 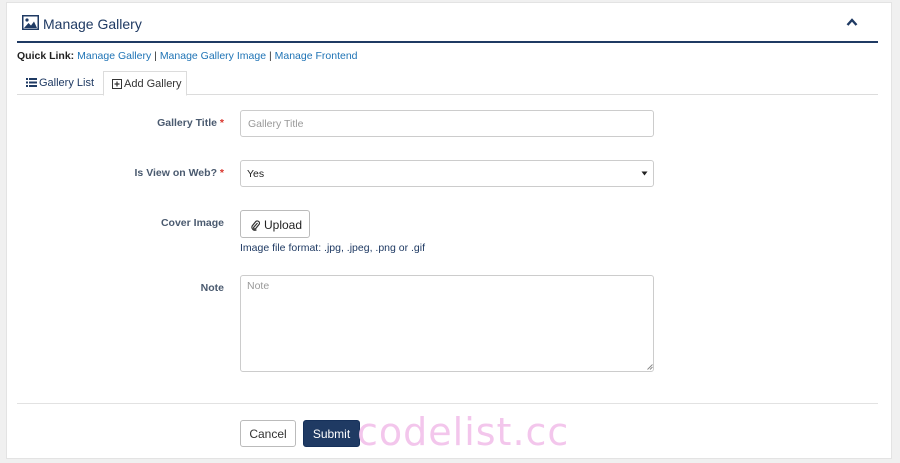 What do you see at coordinates (331, 433) in the screenshot?
I see `submit-button: Submit` at bounding box center [331, 433].